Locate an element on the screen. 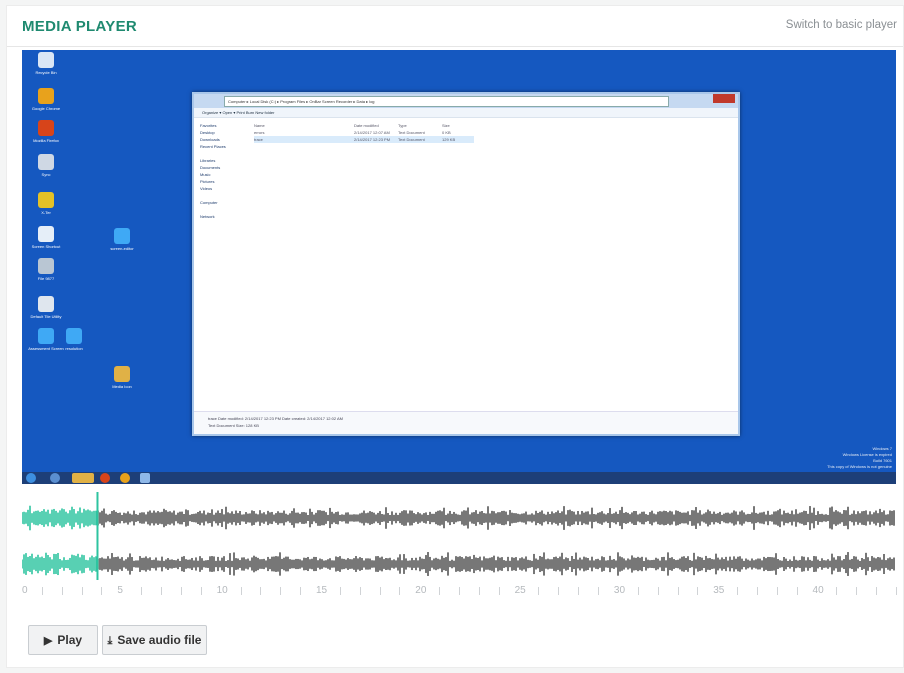  desktop-icon-label: Mozilla Firefox is located at coordinates (46, 140).